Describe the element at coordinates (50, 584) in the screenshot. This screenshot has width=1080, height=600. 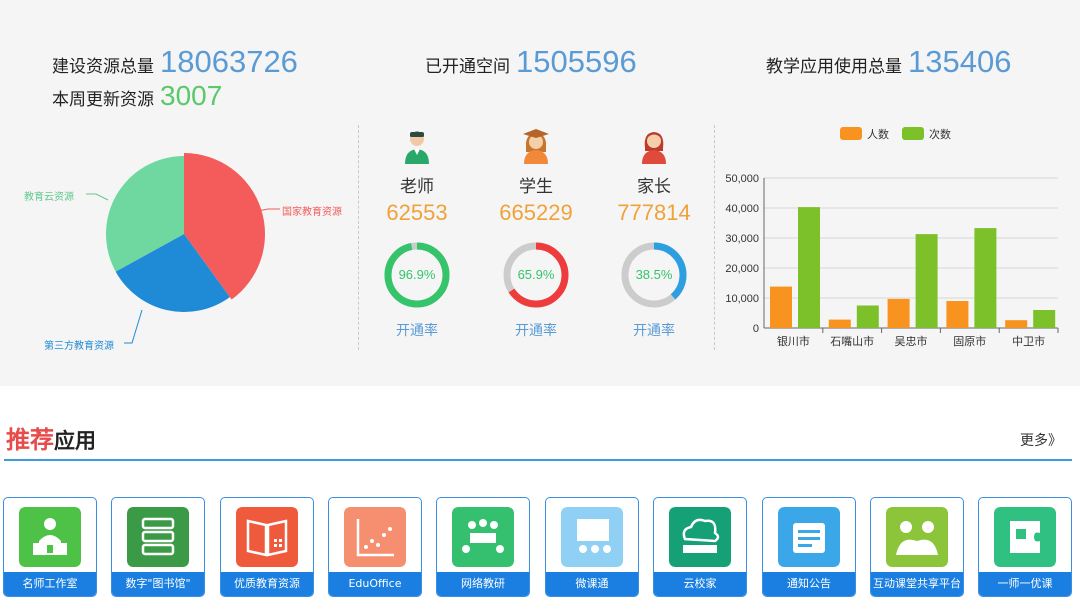
I see `app-name: 名师工作室` at that location.